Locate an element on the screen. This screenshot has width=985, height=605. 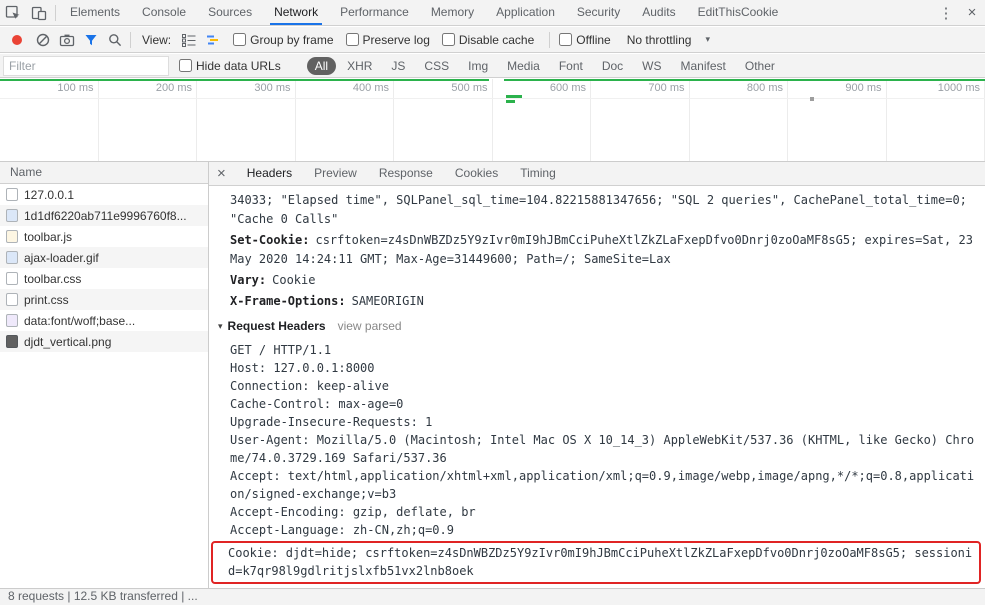
timeline-tick-label: 900 ms is located at coordinates (863, 88).